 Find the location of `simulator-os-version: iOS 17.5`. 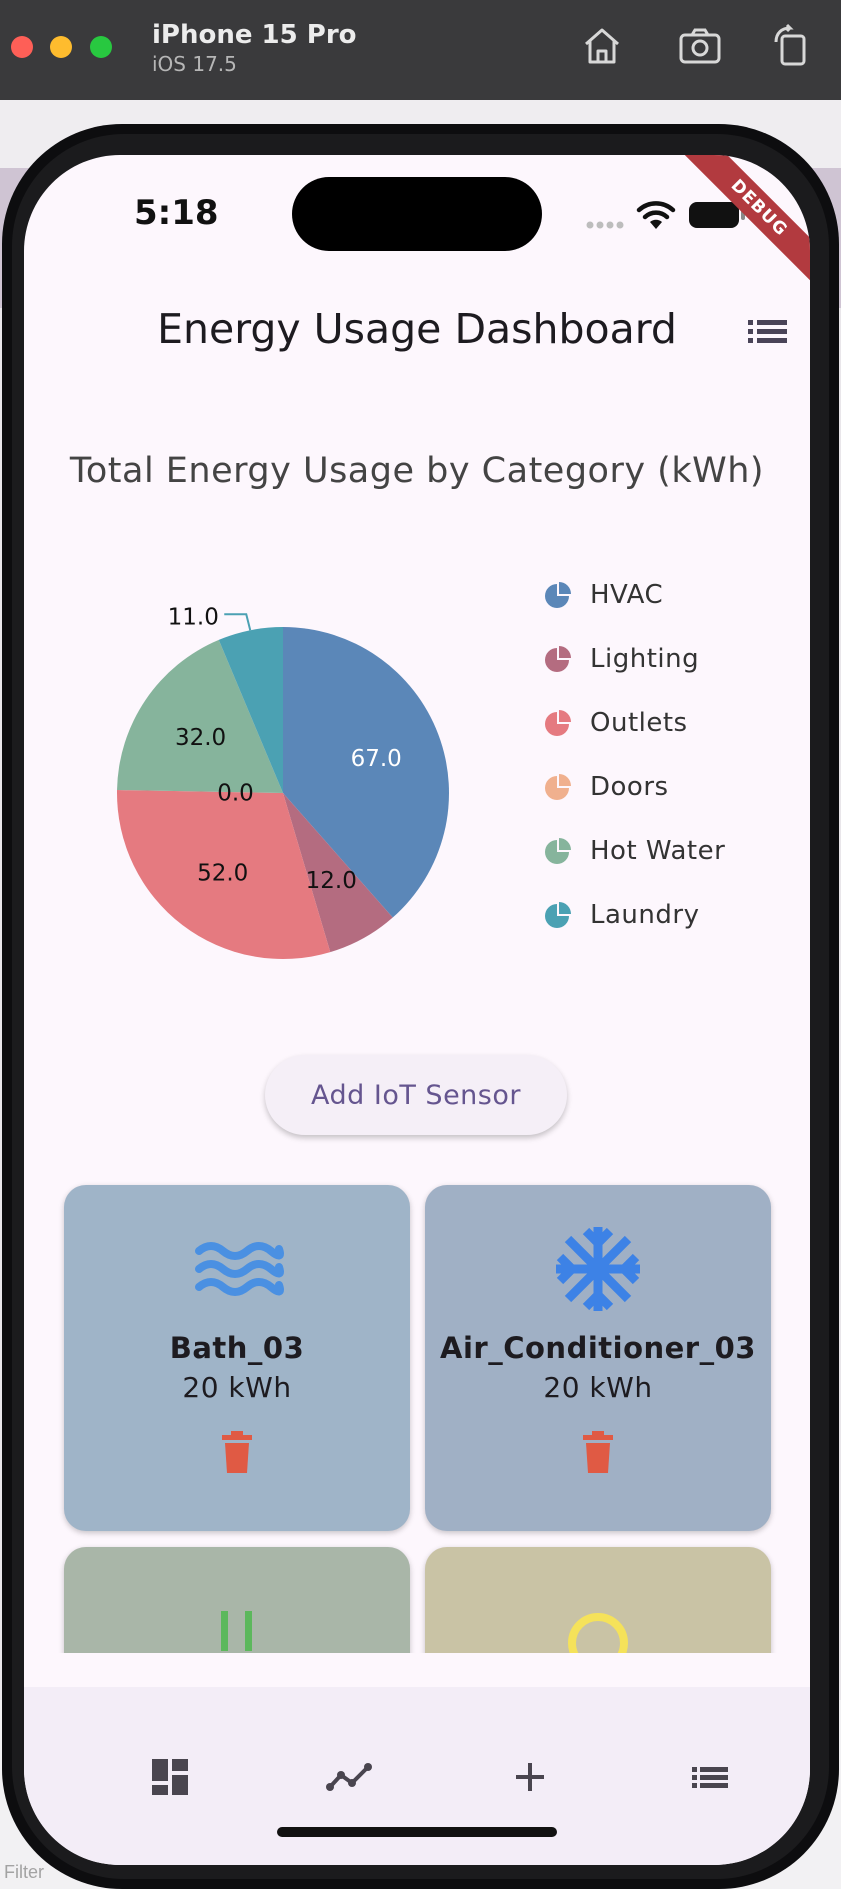

simulator-os-version: iOS 17.5 is located at coordinates (194, 64).